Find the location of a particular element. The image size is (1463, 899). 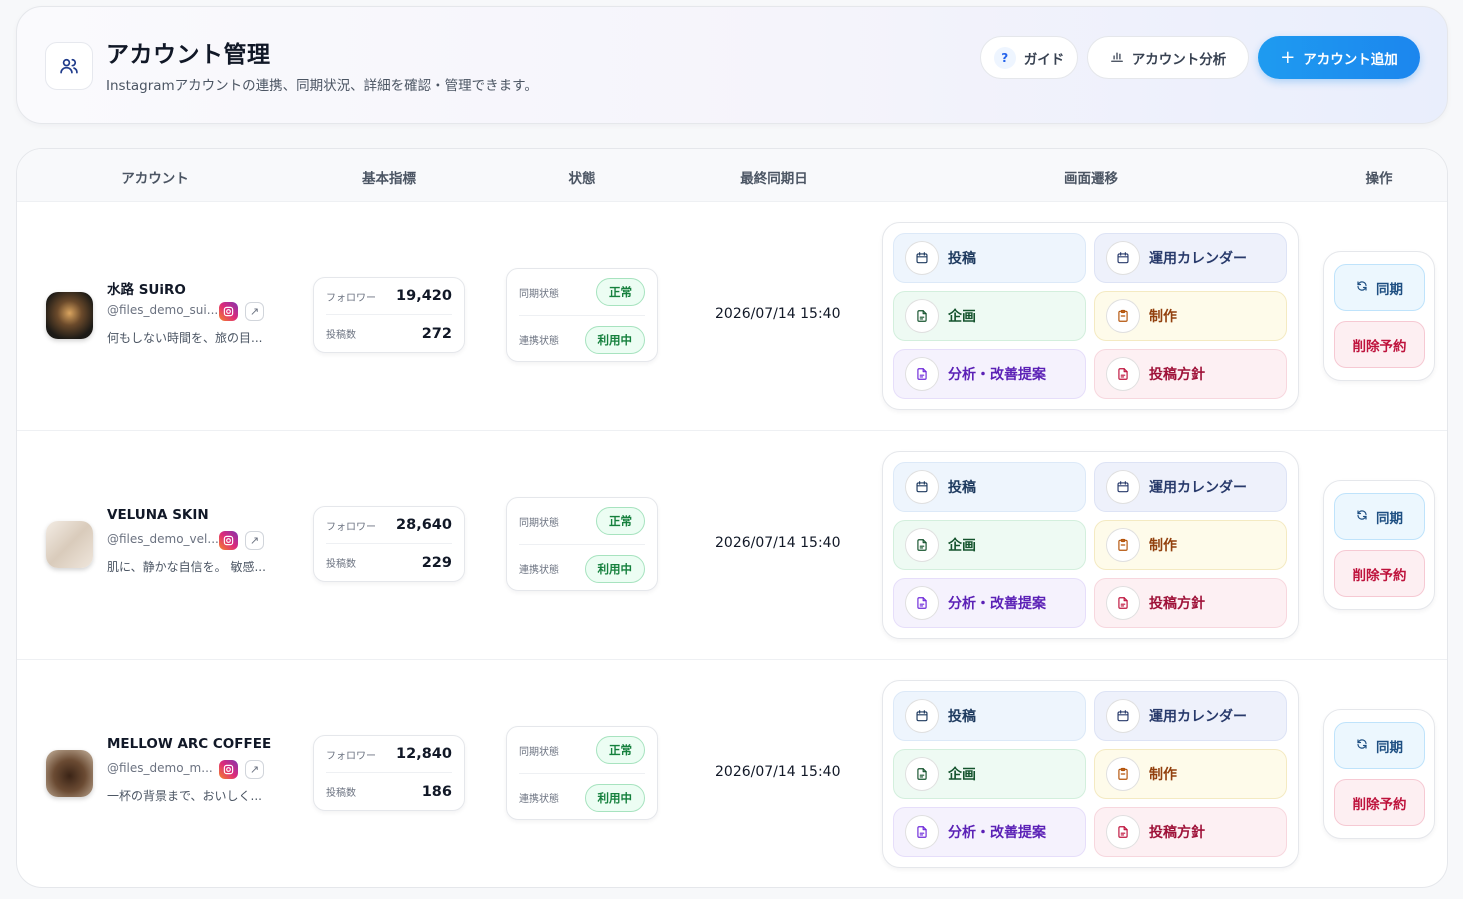

guide-button: ? ガイド is located at coordinates (1029, 57).